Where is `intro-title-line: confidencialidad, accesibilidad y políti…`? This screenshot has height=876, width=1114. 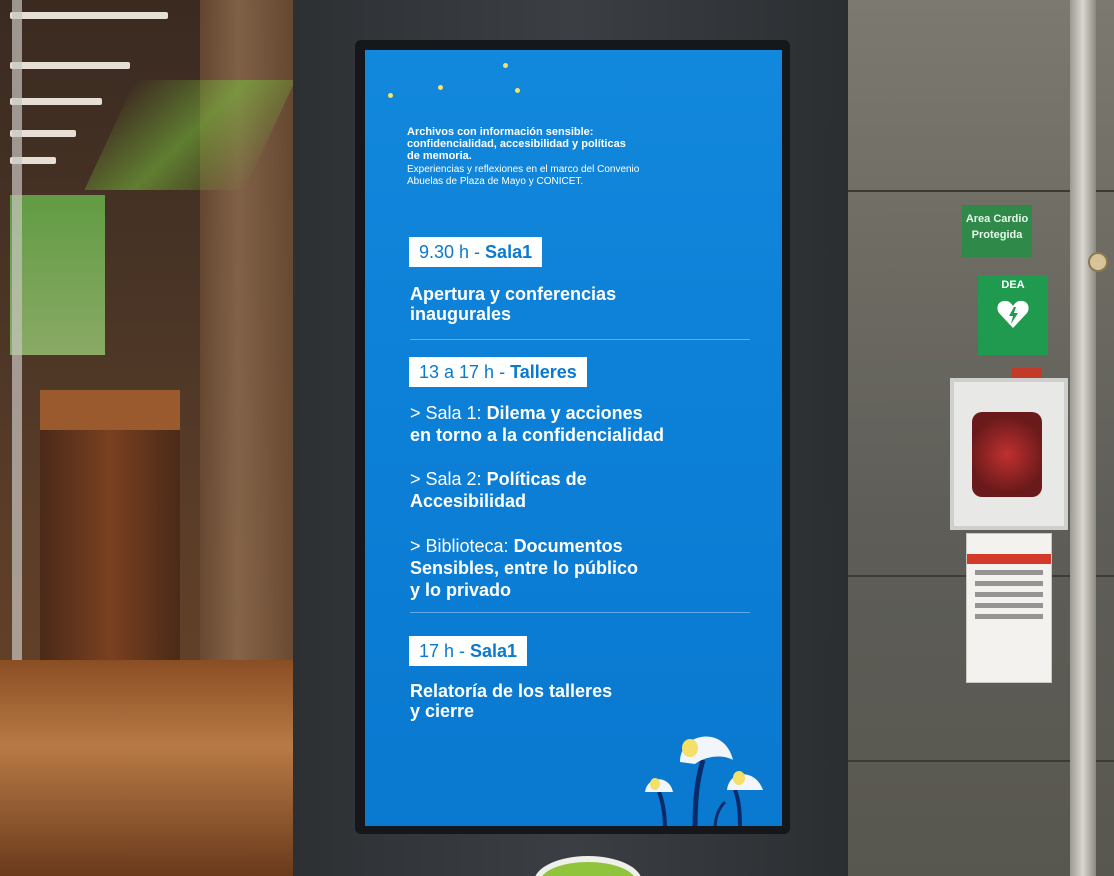 intro-title-line: confidencialidad, accesibilidad y políti… is located at coordinates (516, 144).